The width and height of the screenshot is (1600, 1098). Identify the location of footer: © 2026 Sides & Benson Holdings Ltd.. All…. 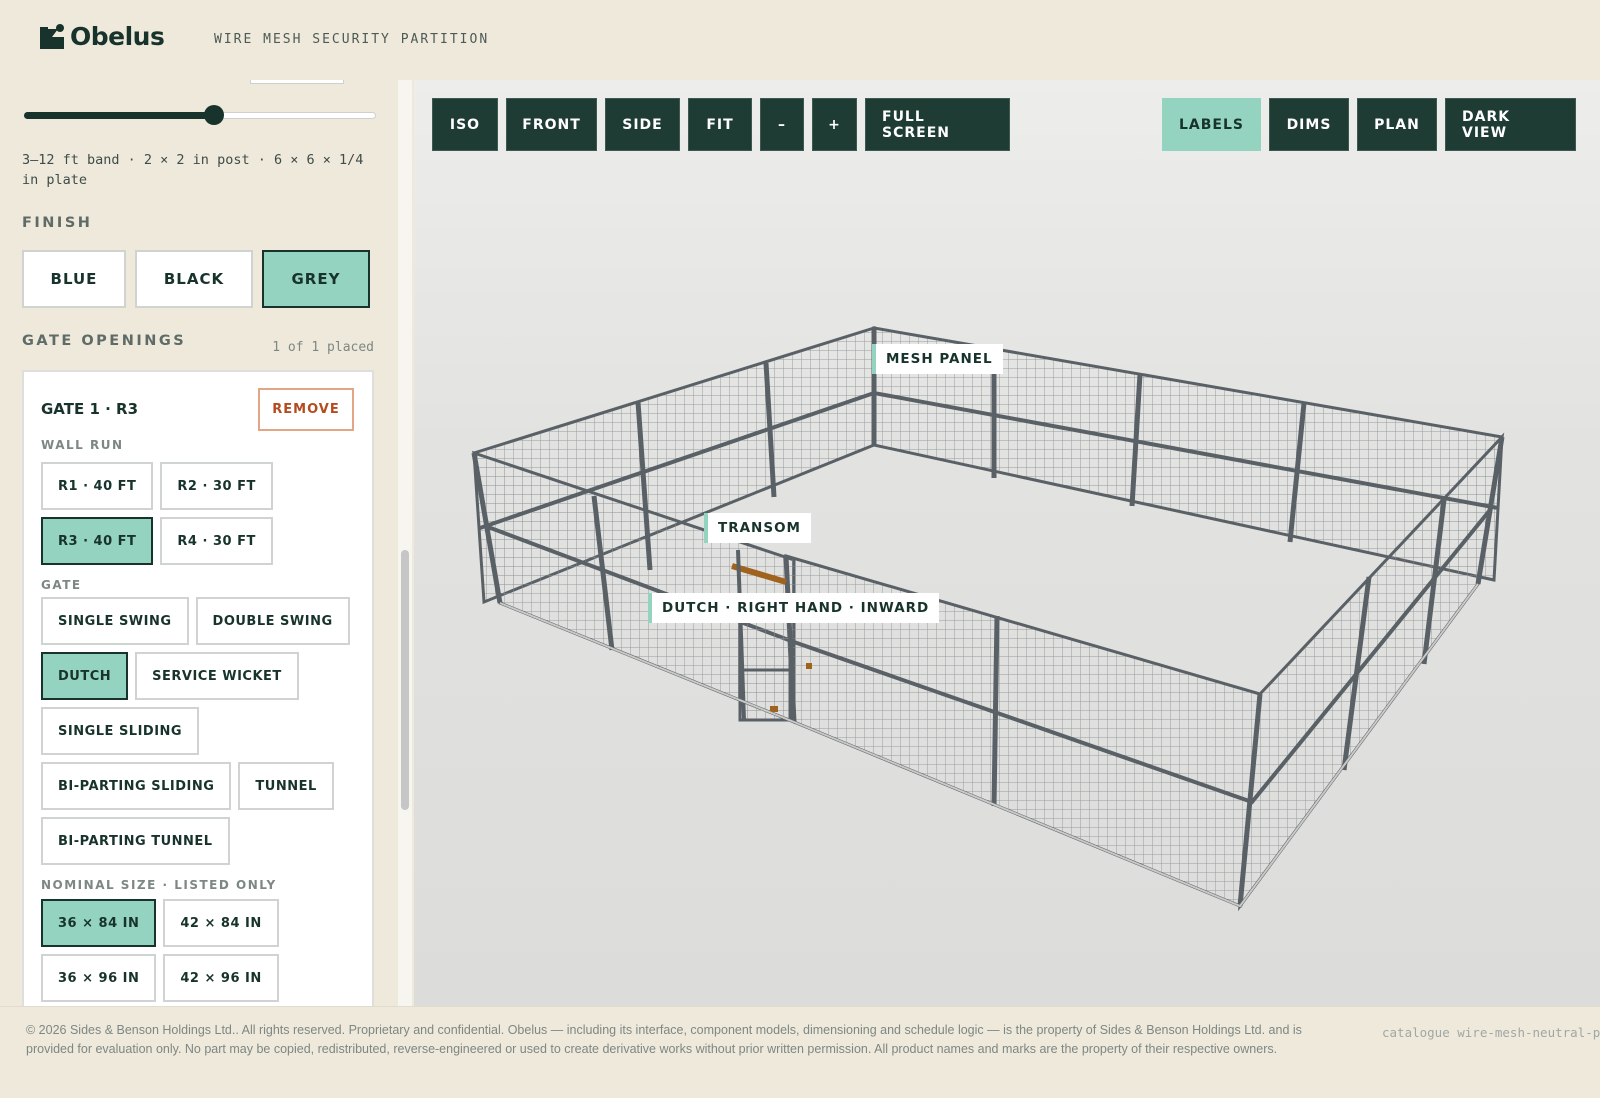
(800, 1052).